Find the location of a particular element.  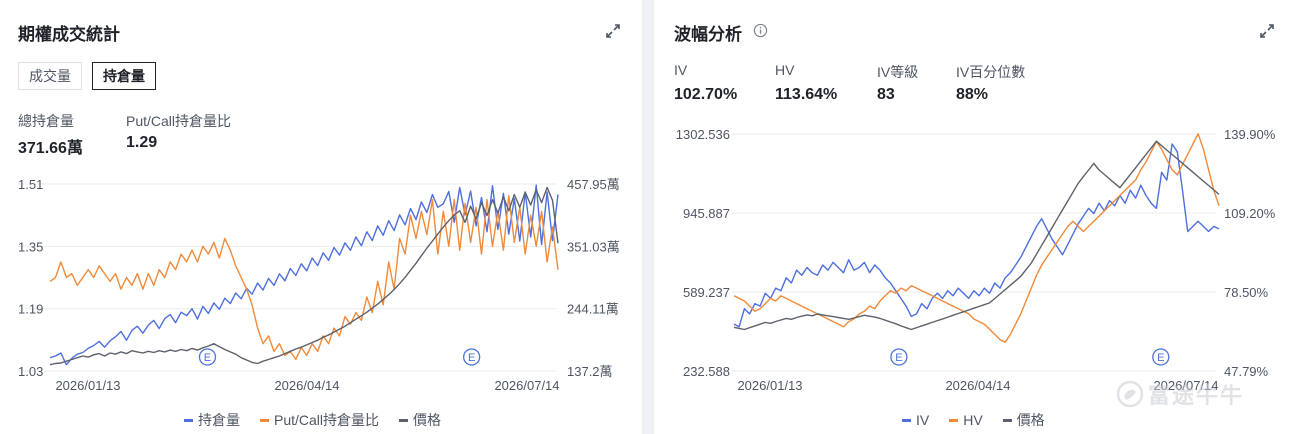

y-right-tick-label: 47.79% is located at coordinates (1246, 371).